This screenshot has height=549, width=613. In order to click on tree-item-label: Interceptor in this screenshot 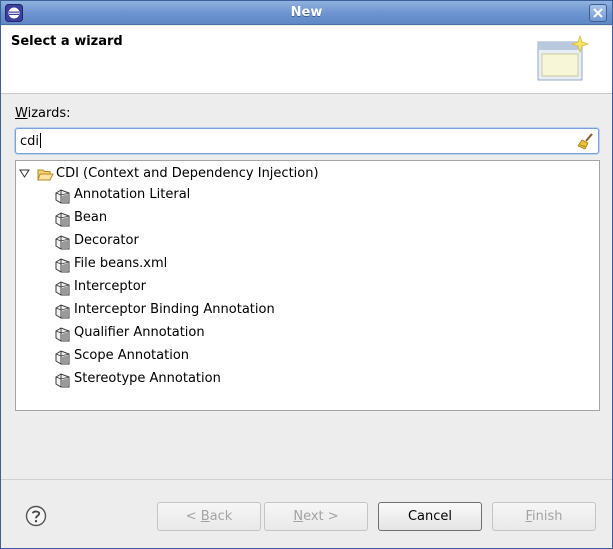, I will do `click(110, 286)`.